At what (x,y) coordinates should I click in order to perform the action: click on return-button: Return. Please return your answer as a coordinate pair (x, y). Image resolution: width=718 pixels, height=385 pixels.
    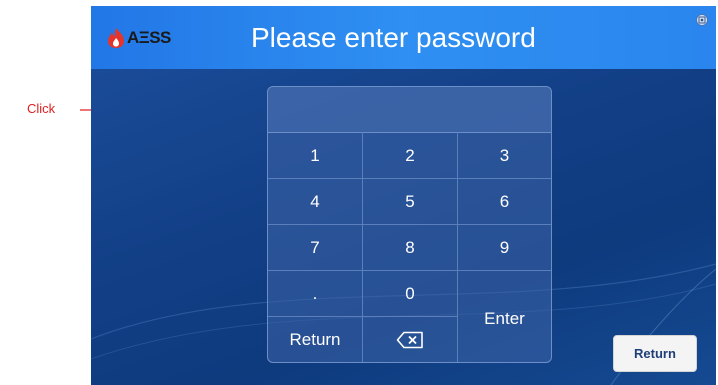
    Looking at the image, I should click on (655, 353).